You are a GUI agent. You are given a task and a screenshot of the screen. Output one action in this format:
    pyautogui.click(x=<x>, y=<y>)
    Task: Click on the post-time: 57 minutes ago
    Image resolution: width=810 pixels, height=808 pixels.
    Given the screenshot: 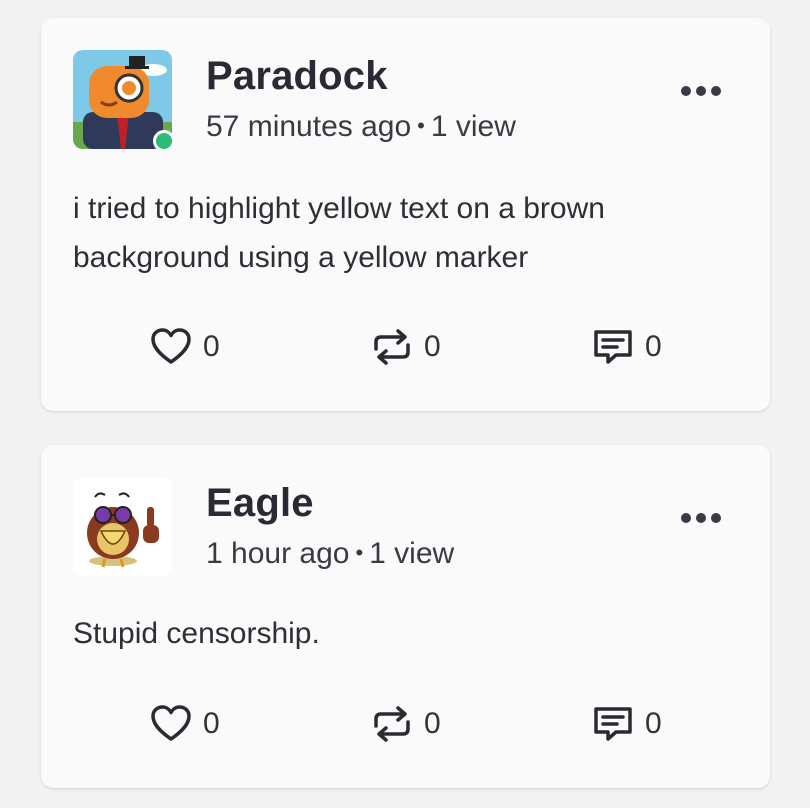 What is the action you would take?
    pyautogui.click(x=309, y=126)
    